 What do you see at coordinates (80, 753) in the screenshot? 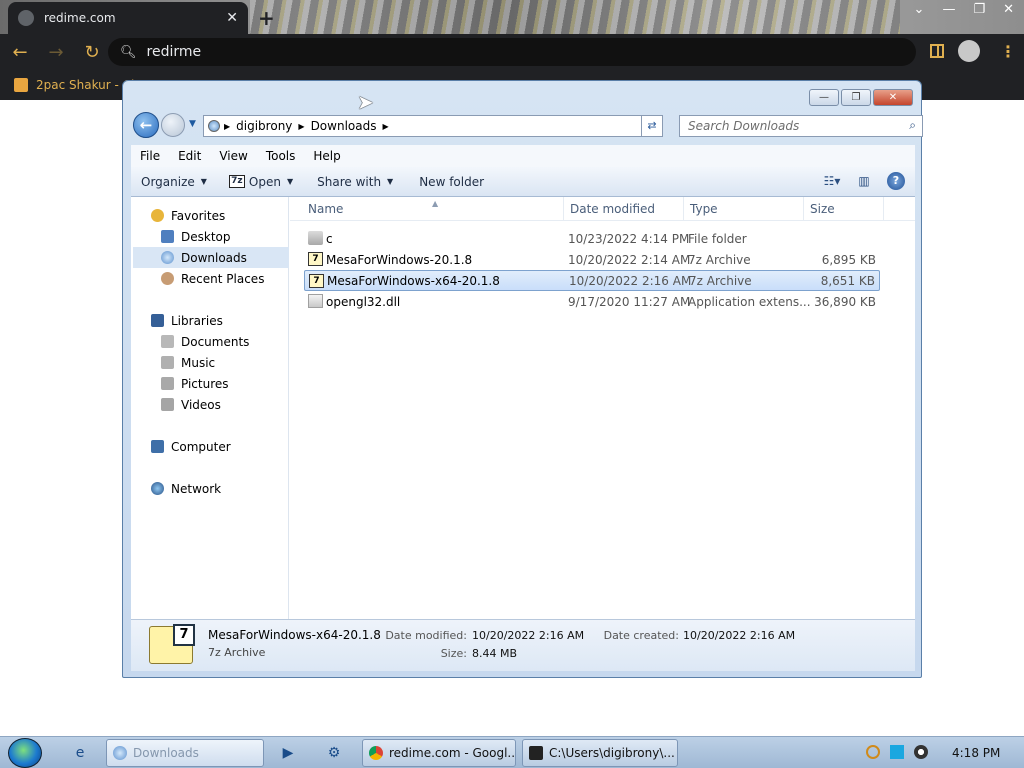
I see `internet-explorer-icon: e` at bounding box center [80, 753].